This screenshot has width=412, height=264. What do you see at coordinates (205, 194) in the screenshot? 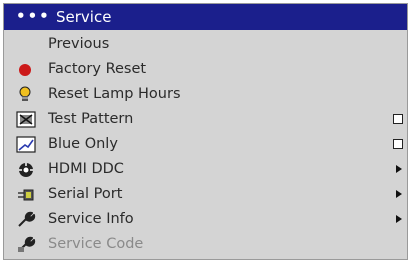
I see `menu-item-serial-port: Serial Port` at bounding box center [205, 194].